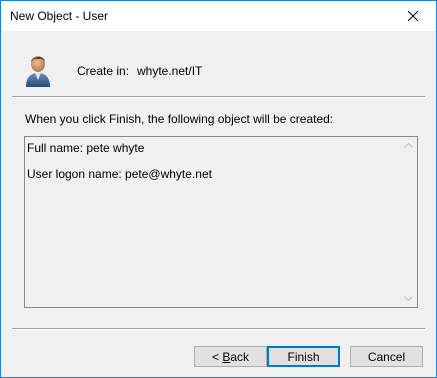  I want to click on back-button: < Back, so click(230, 356).